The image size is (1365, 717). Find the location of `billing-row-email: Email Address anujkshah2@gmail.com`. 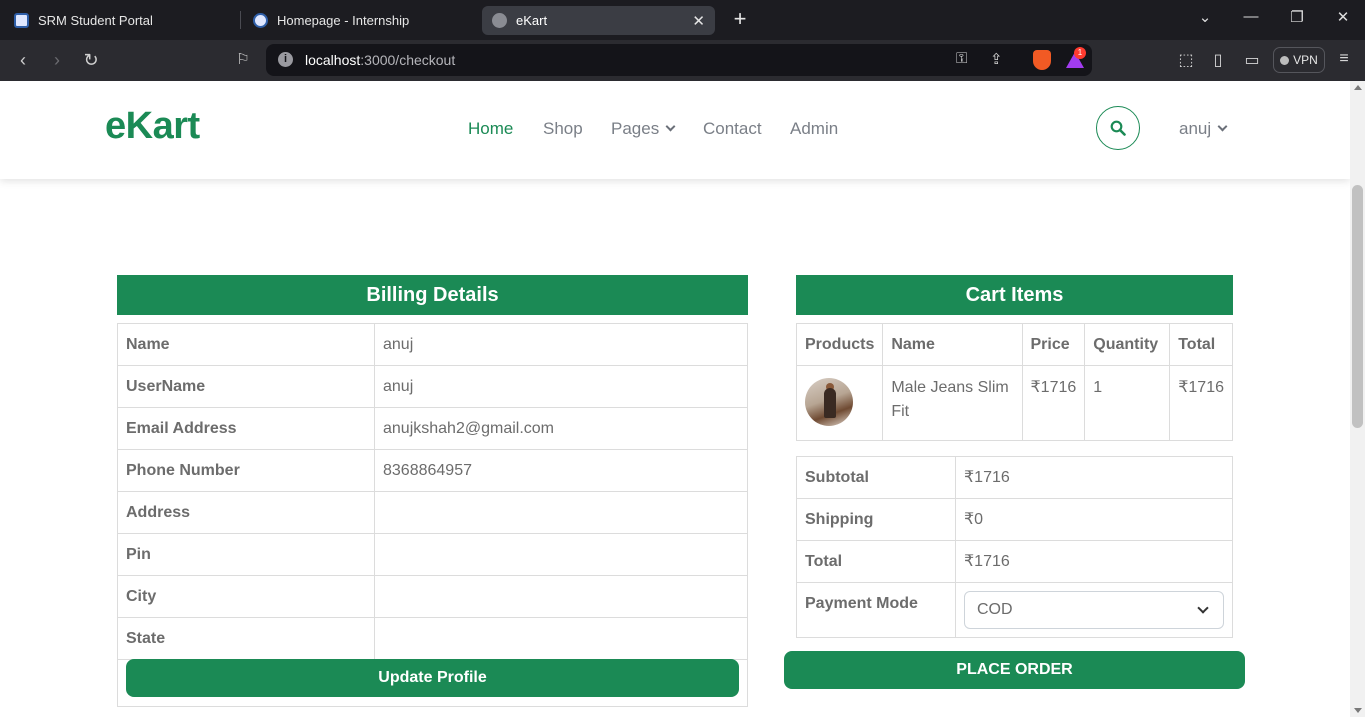

billing-row-email: Email Address anujkshah2@gmail.com is located at coordinates (432, 428).